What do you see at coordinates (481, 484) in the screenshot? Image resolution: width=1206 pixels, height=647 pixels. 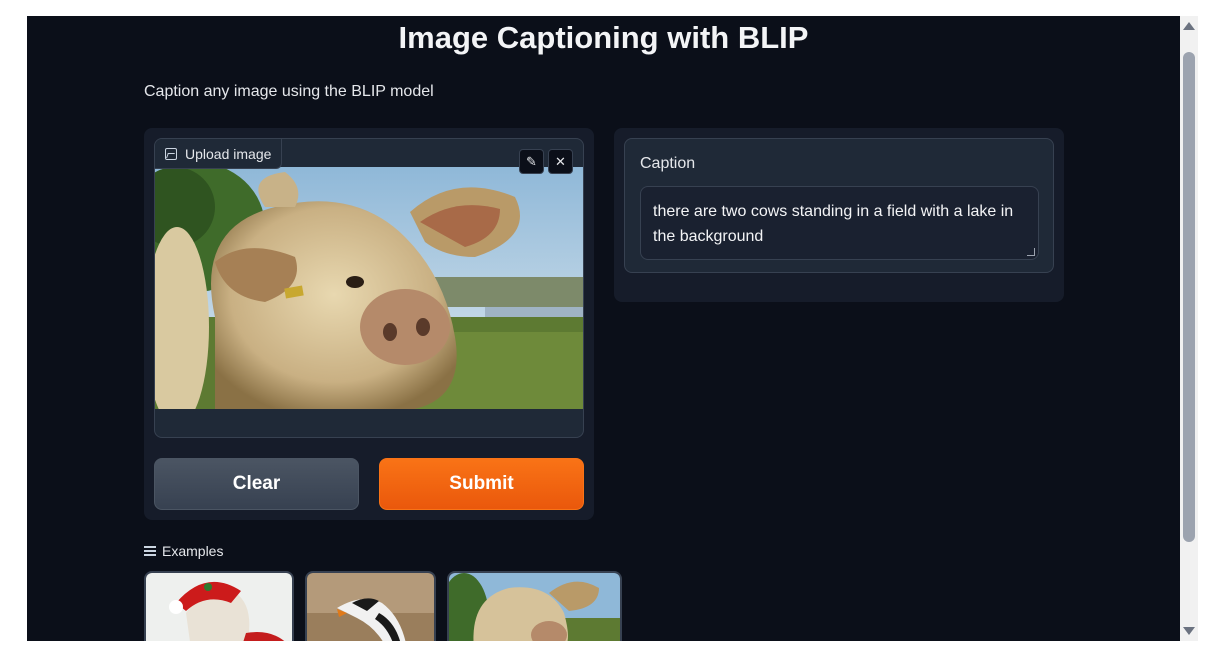 I see `submit-button: Submit` at bounding box center [481, 484].